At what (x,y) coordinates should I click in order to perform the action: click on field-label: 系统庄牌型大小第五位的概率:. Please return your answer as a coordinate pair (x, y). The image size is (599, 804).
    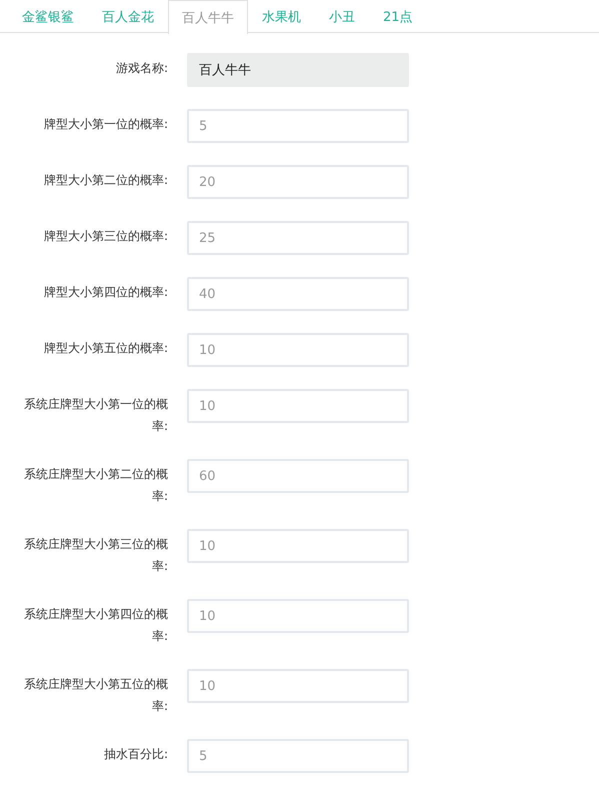
    Looking at the image, I should click on (95, 695).